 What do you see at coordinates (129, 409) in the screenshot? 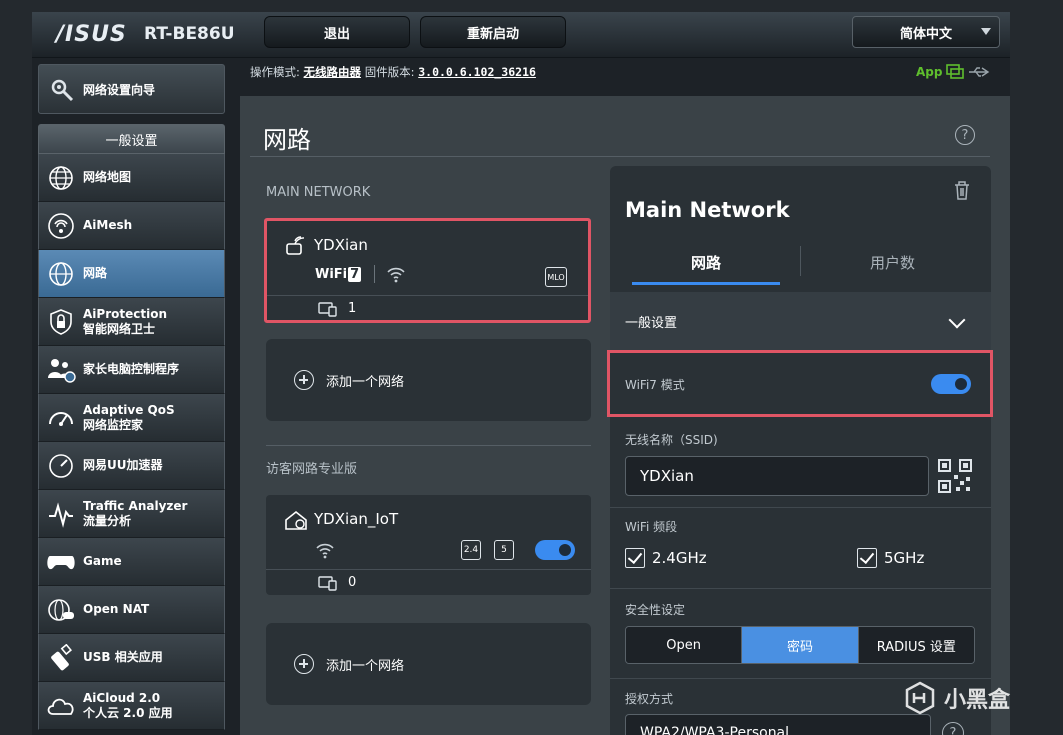
I see `sidebar-item-label: Adaptive QoS` at bounding box center [129, 409].